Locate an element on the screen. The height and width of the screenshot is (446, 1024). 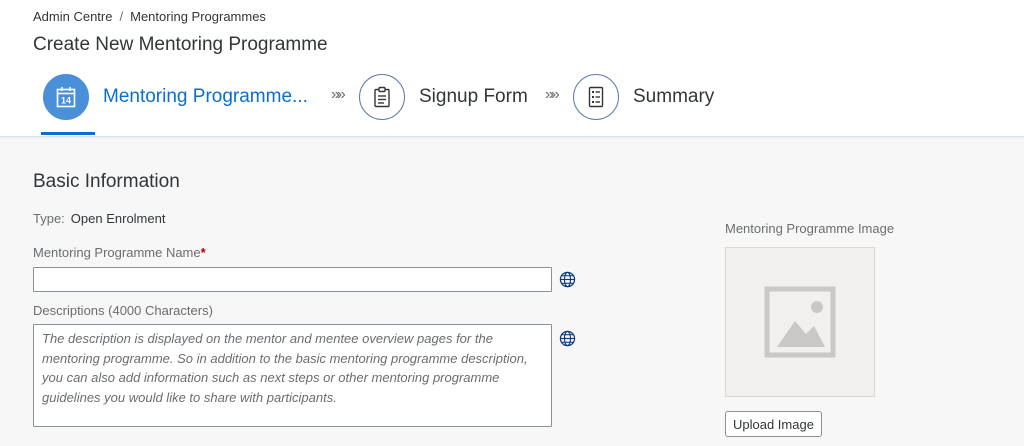
page-title: Create New Mentoring Programme is located at coordinates (180, 44).